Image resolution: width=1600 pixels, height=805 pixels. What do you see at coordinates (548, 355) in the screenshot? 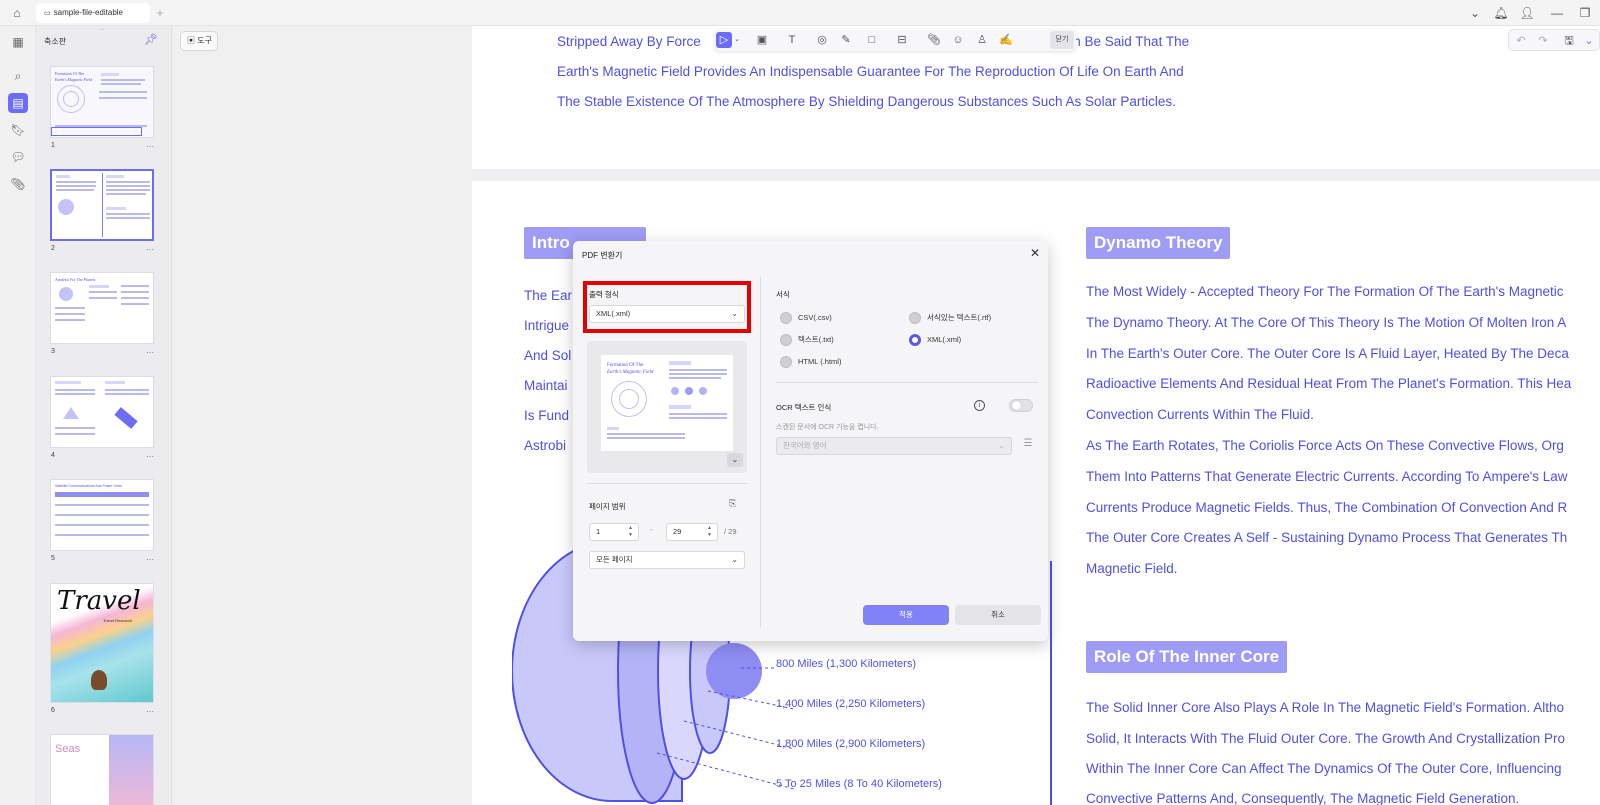
I see `text-line: And Sol` at bounding box center [548, 355].